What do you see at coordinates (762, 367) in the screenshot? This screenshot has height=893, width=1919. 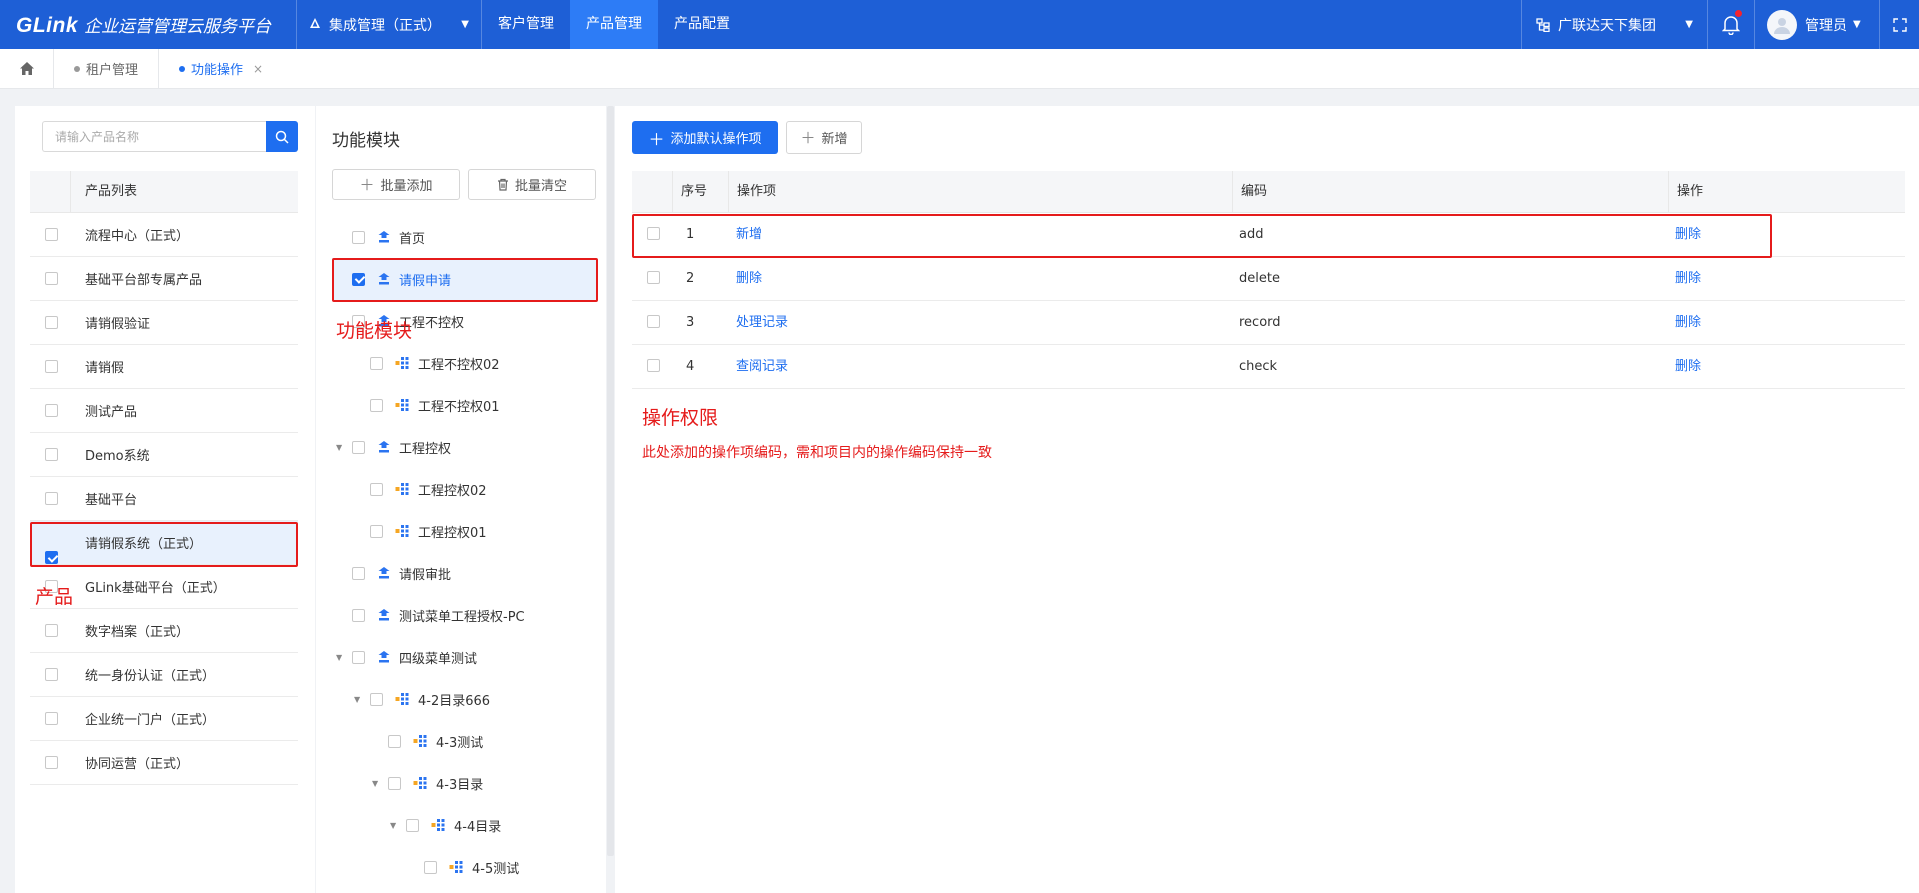 I see `operation-name-link: 查阅记录` at bounding box center [762, 367].